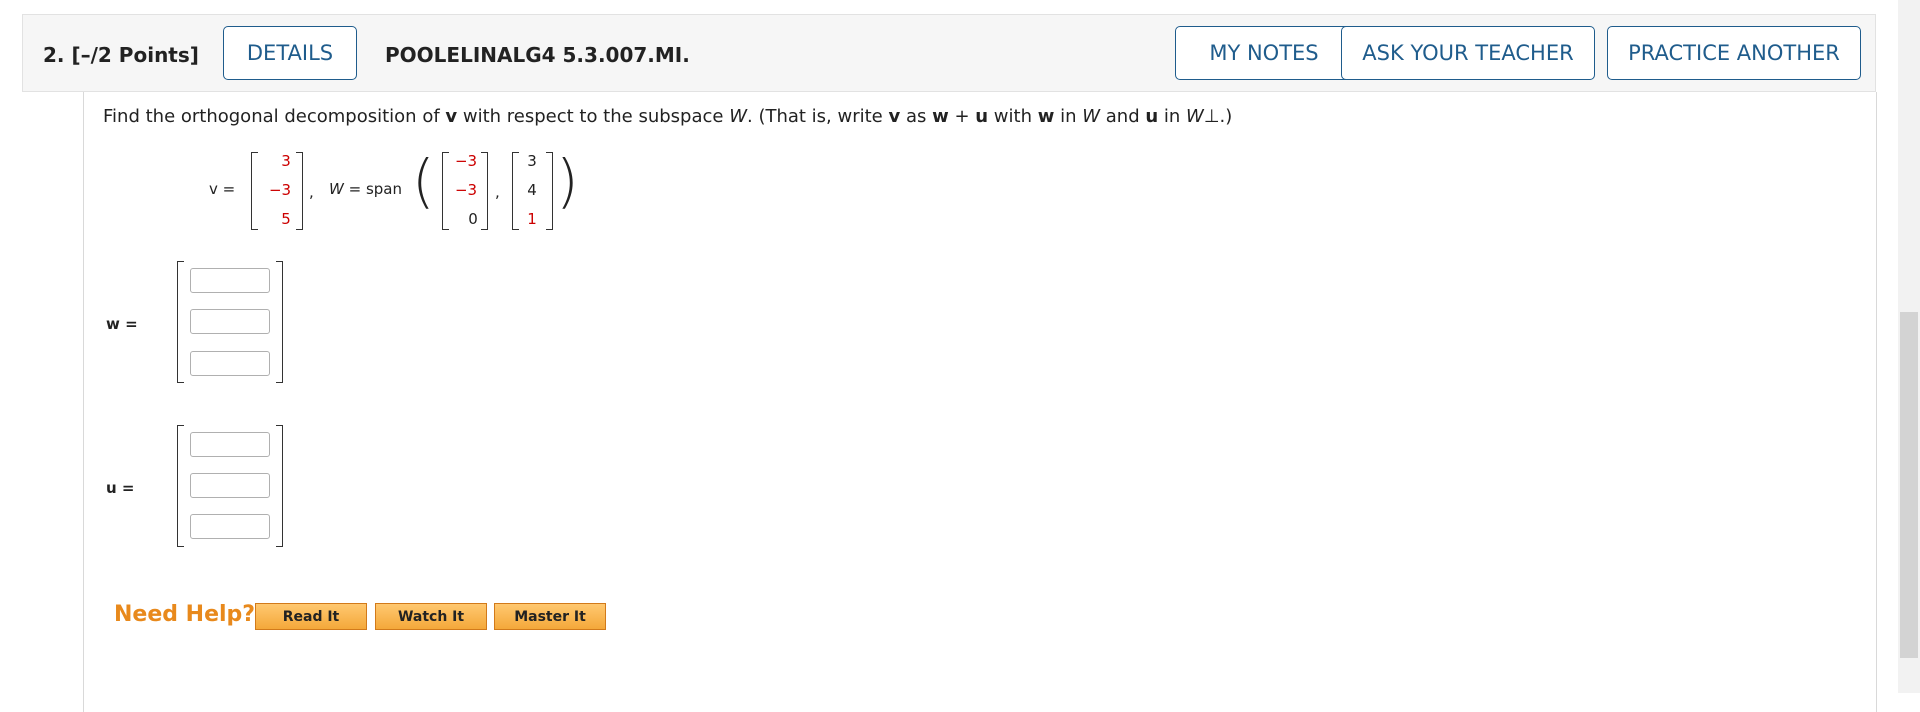 This screenshot has height=712, width=1920. What do you see at coordinates (280, 190) in the screenshot?
I see `v-entry-2: −3` at bounding box center [280, 190].